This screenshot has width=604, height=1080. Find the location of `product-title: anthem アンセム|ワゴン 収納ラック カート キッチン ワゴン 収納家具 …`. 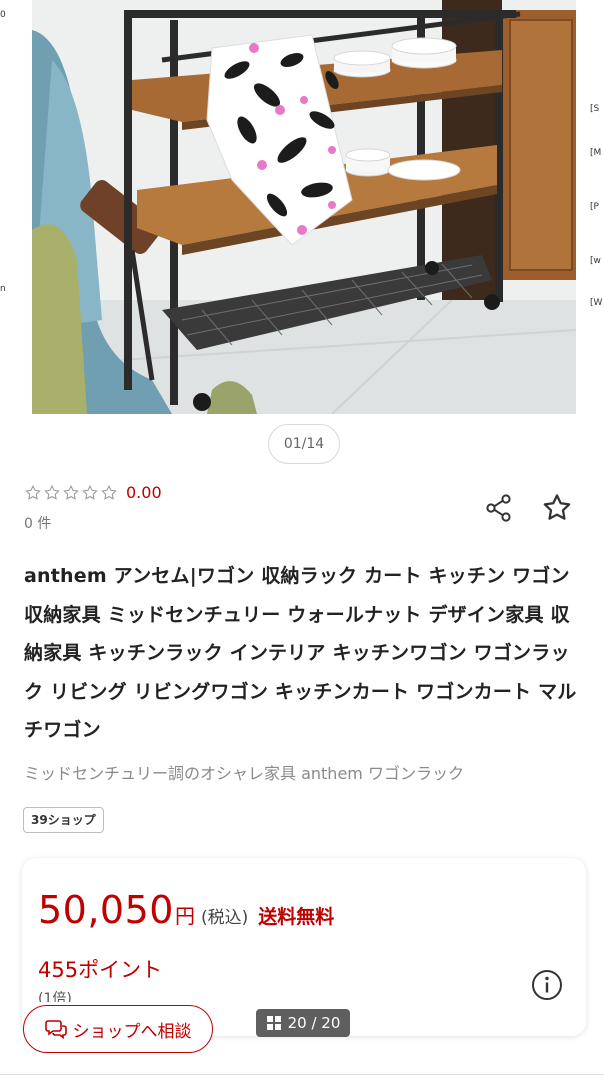

product-title: anthem アンセム|ワゴン 収納ラック カート キッチン ワゴン 収納家具 … is located at coordinates (300, 653).